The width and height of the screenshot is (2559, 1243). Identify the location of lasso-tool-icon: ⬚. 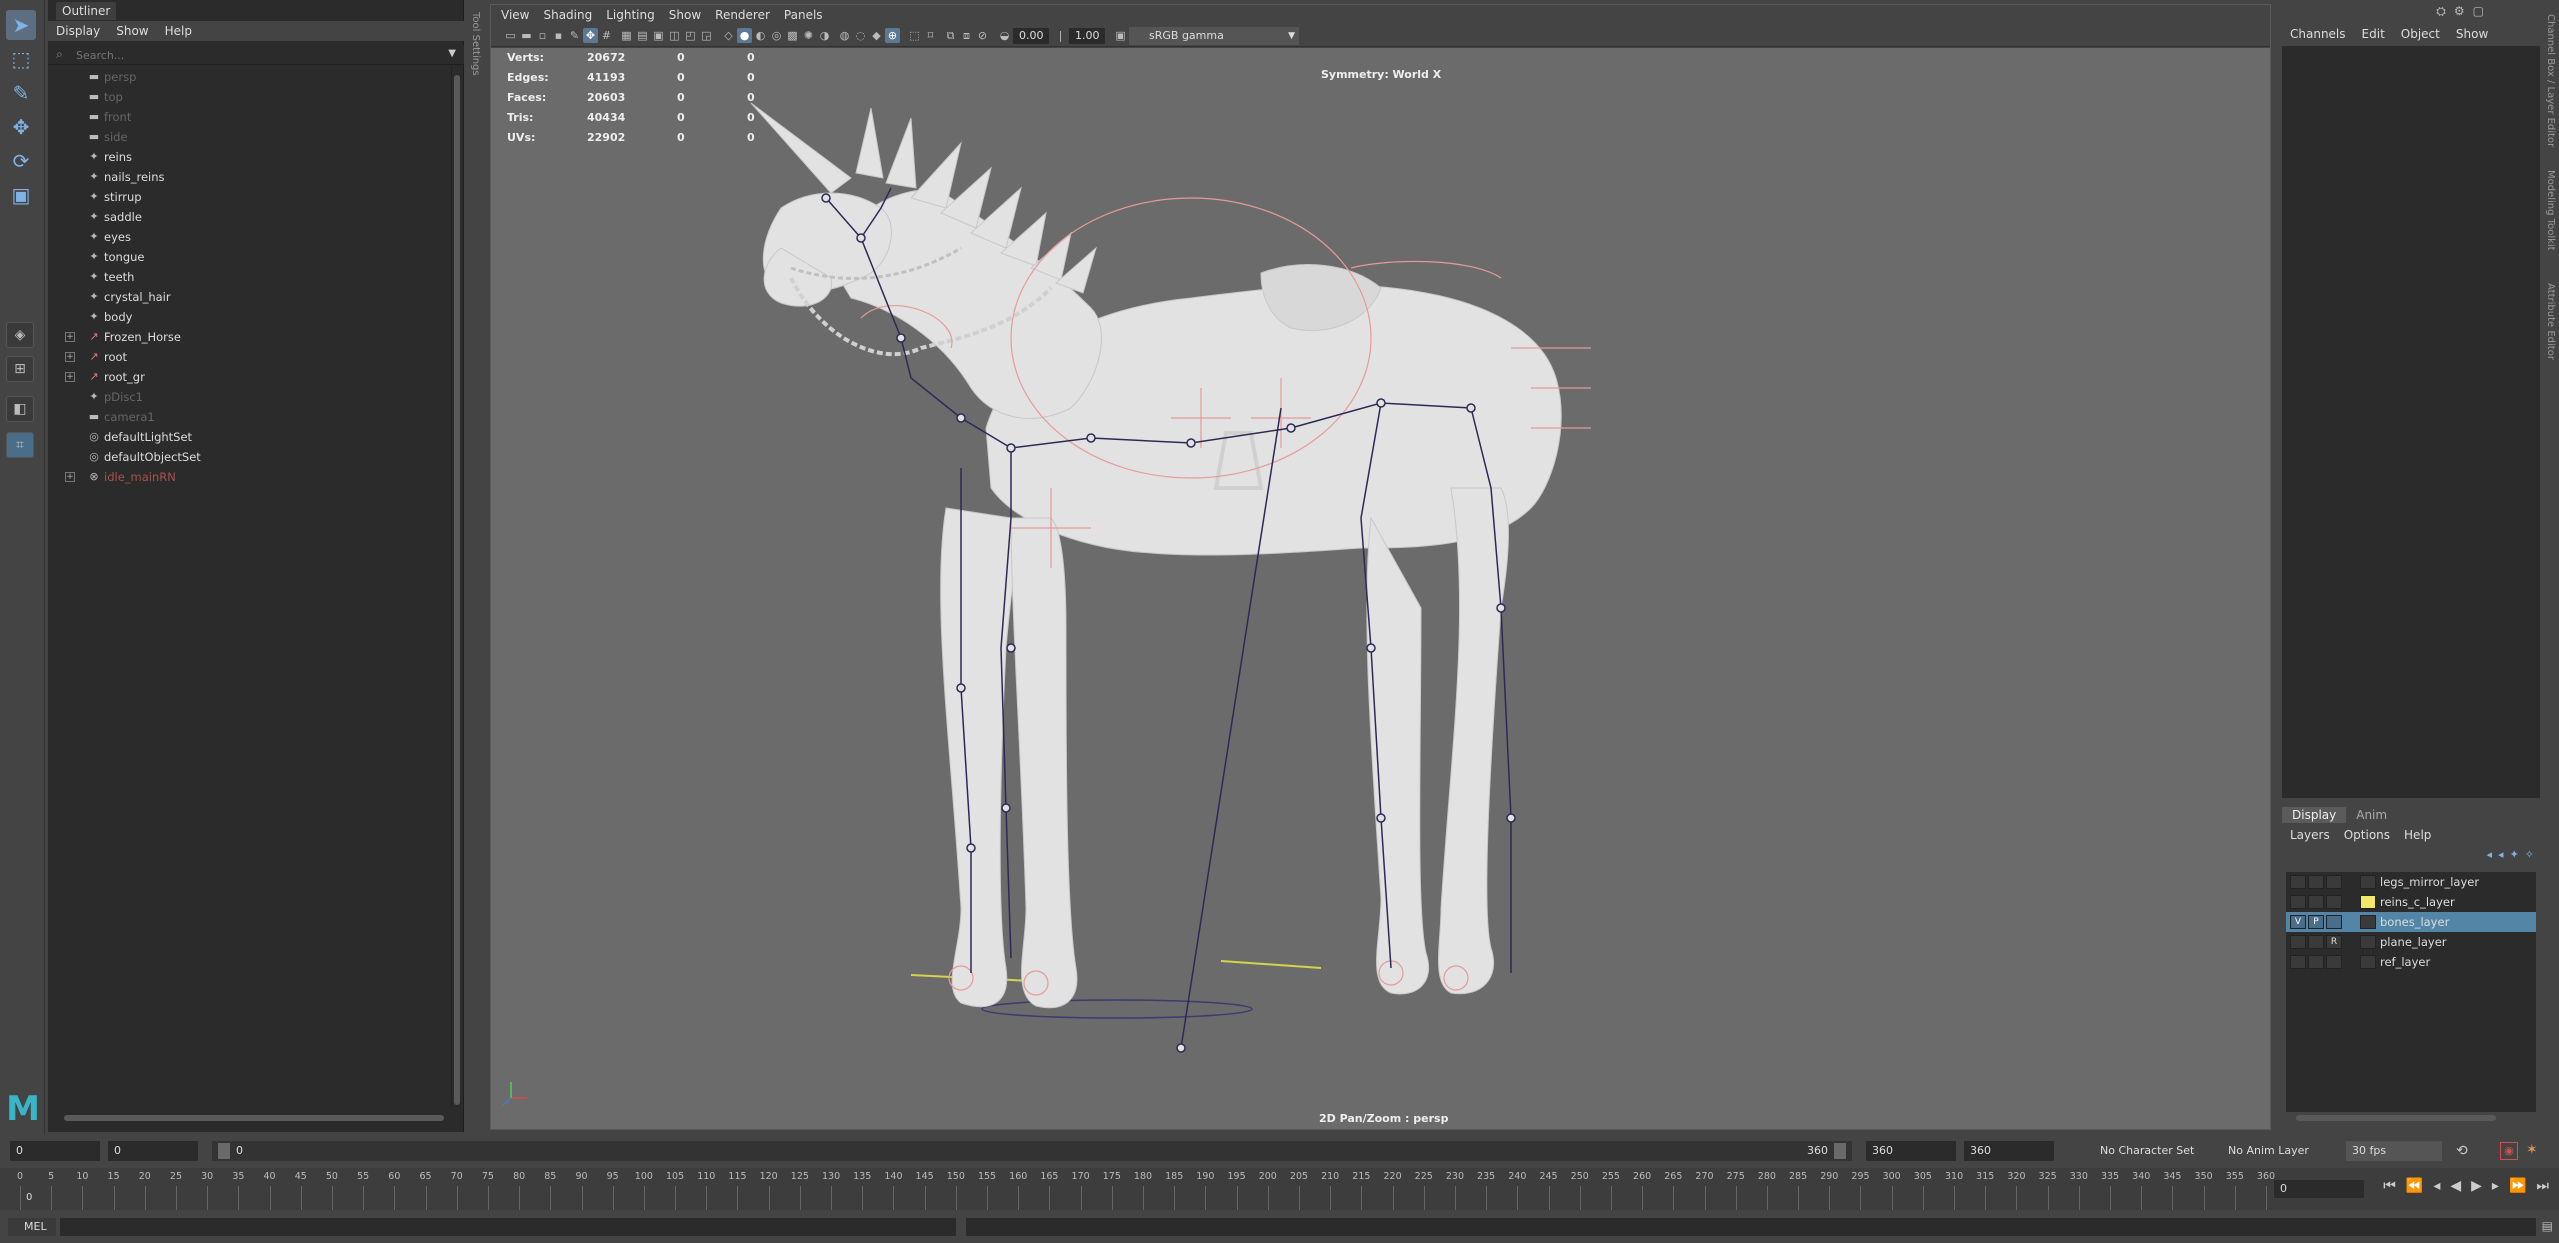
(21, 59).